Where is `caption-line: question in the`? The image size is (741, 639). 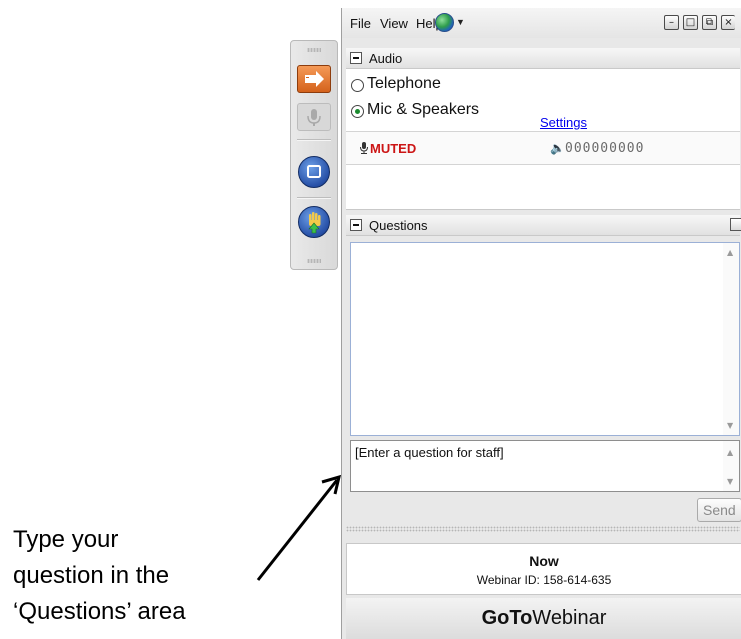 caption-line: question in the is located at coordinates (91, 575).